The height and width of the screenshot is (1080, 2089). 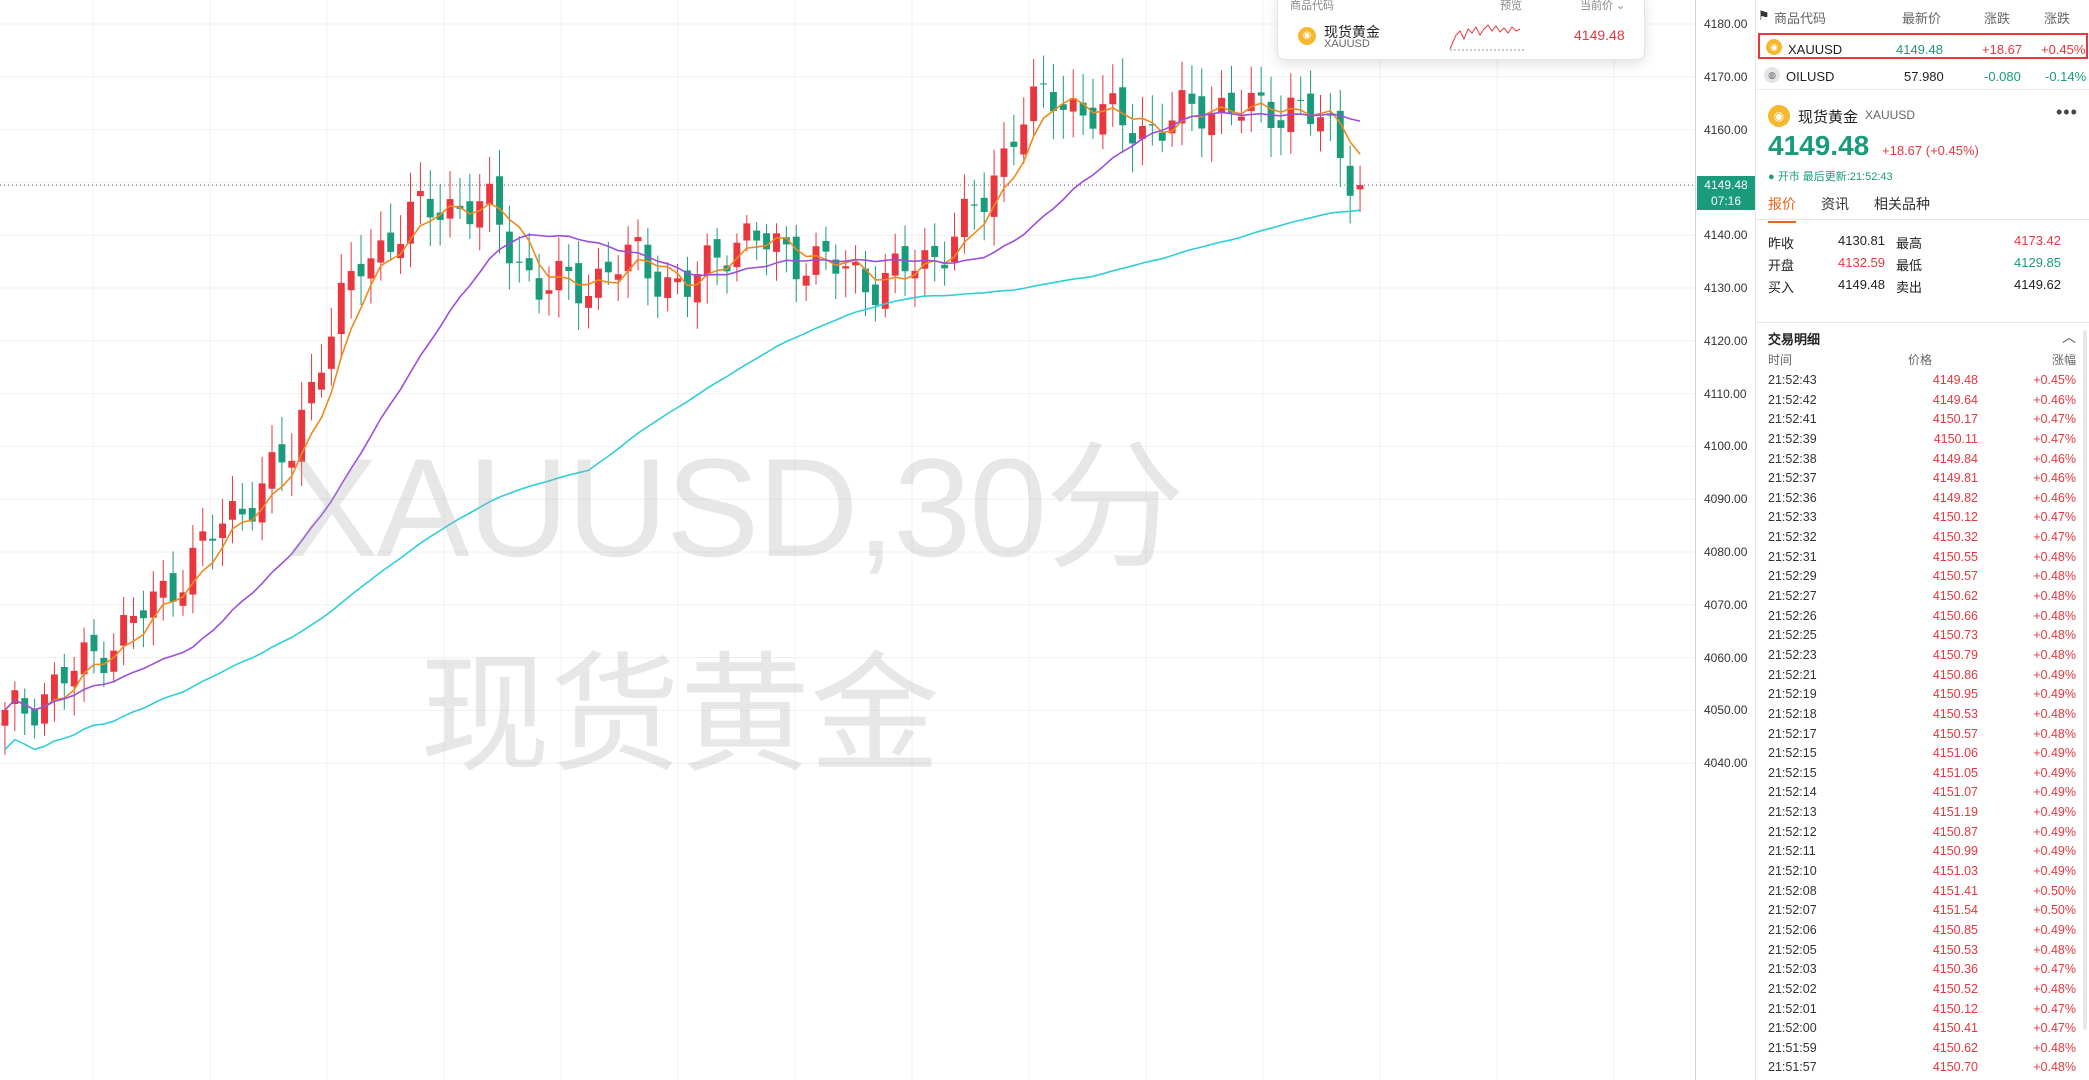 I want to click on trade-row: 21:52:19 4150.95 +0.49%, so click(x=1922, y=695).